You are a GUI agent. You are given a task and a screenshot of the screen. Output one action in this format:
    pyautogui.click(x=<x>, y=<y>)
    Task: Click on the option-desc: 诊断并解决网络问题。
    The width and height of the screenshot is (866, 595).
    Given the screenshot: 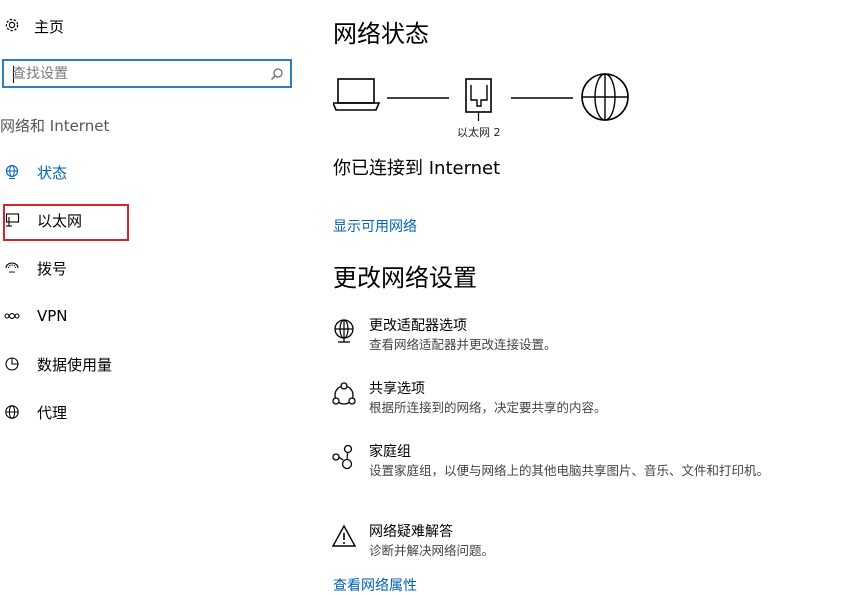 What is the action you would take?
    pyautogui.click(x=432, y=550)
    